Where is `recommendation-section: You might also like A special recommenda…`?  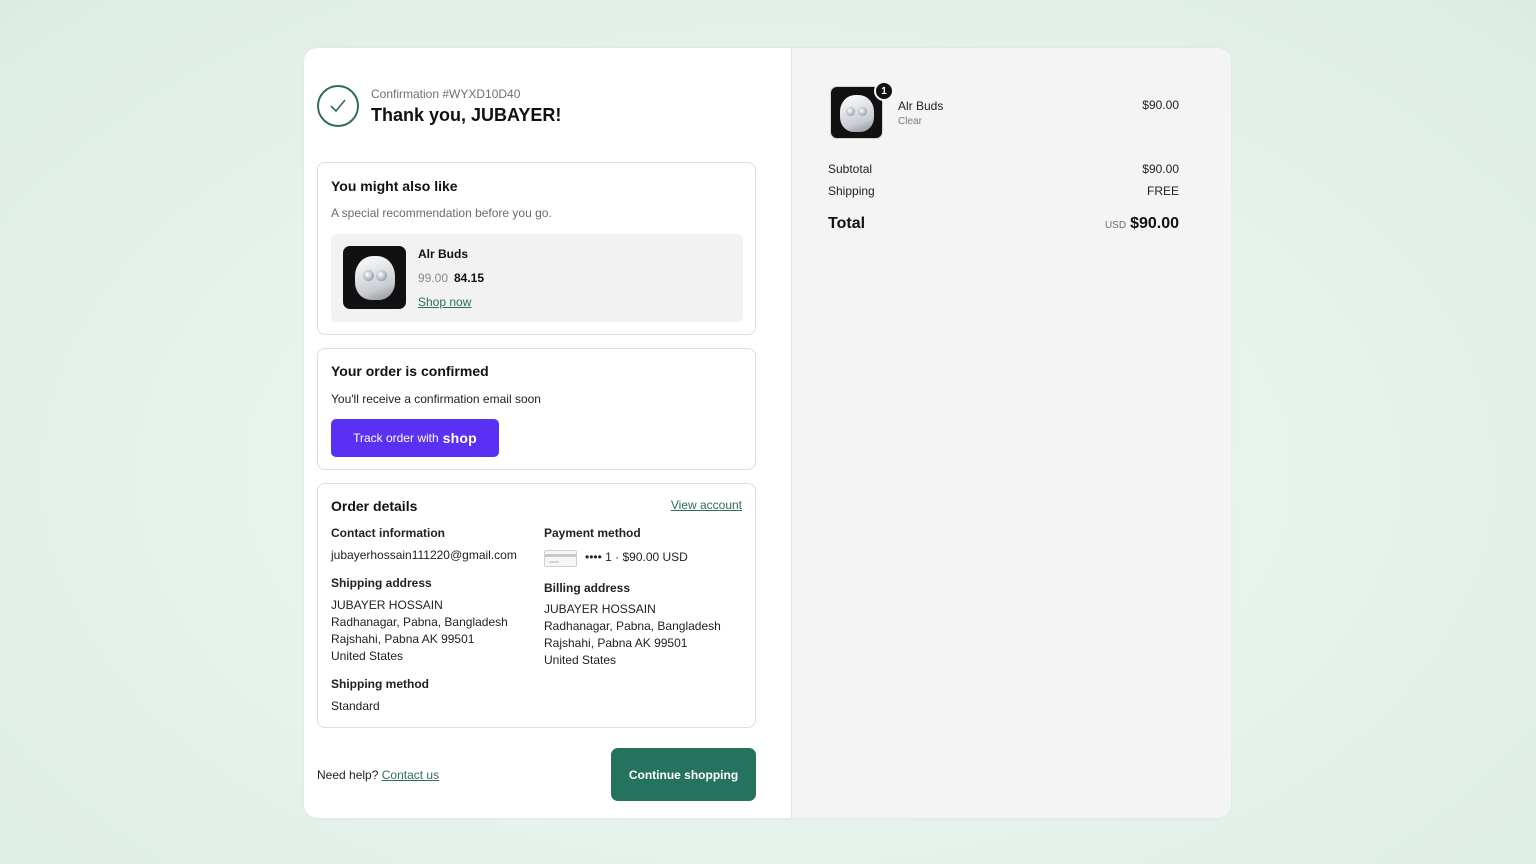
recommendation-section: You might also like A special recommenda… is located at coordinates (536, 248).